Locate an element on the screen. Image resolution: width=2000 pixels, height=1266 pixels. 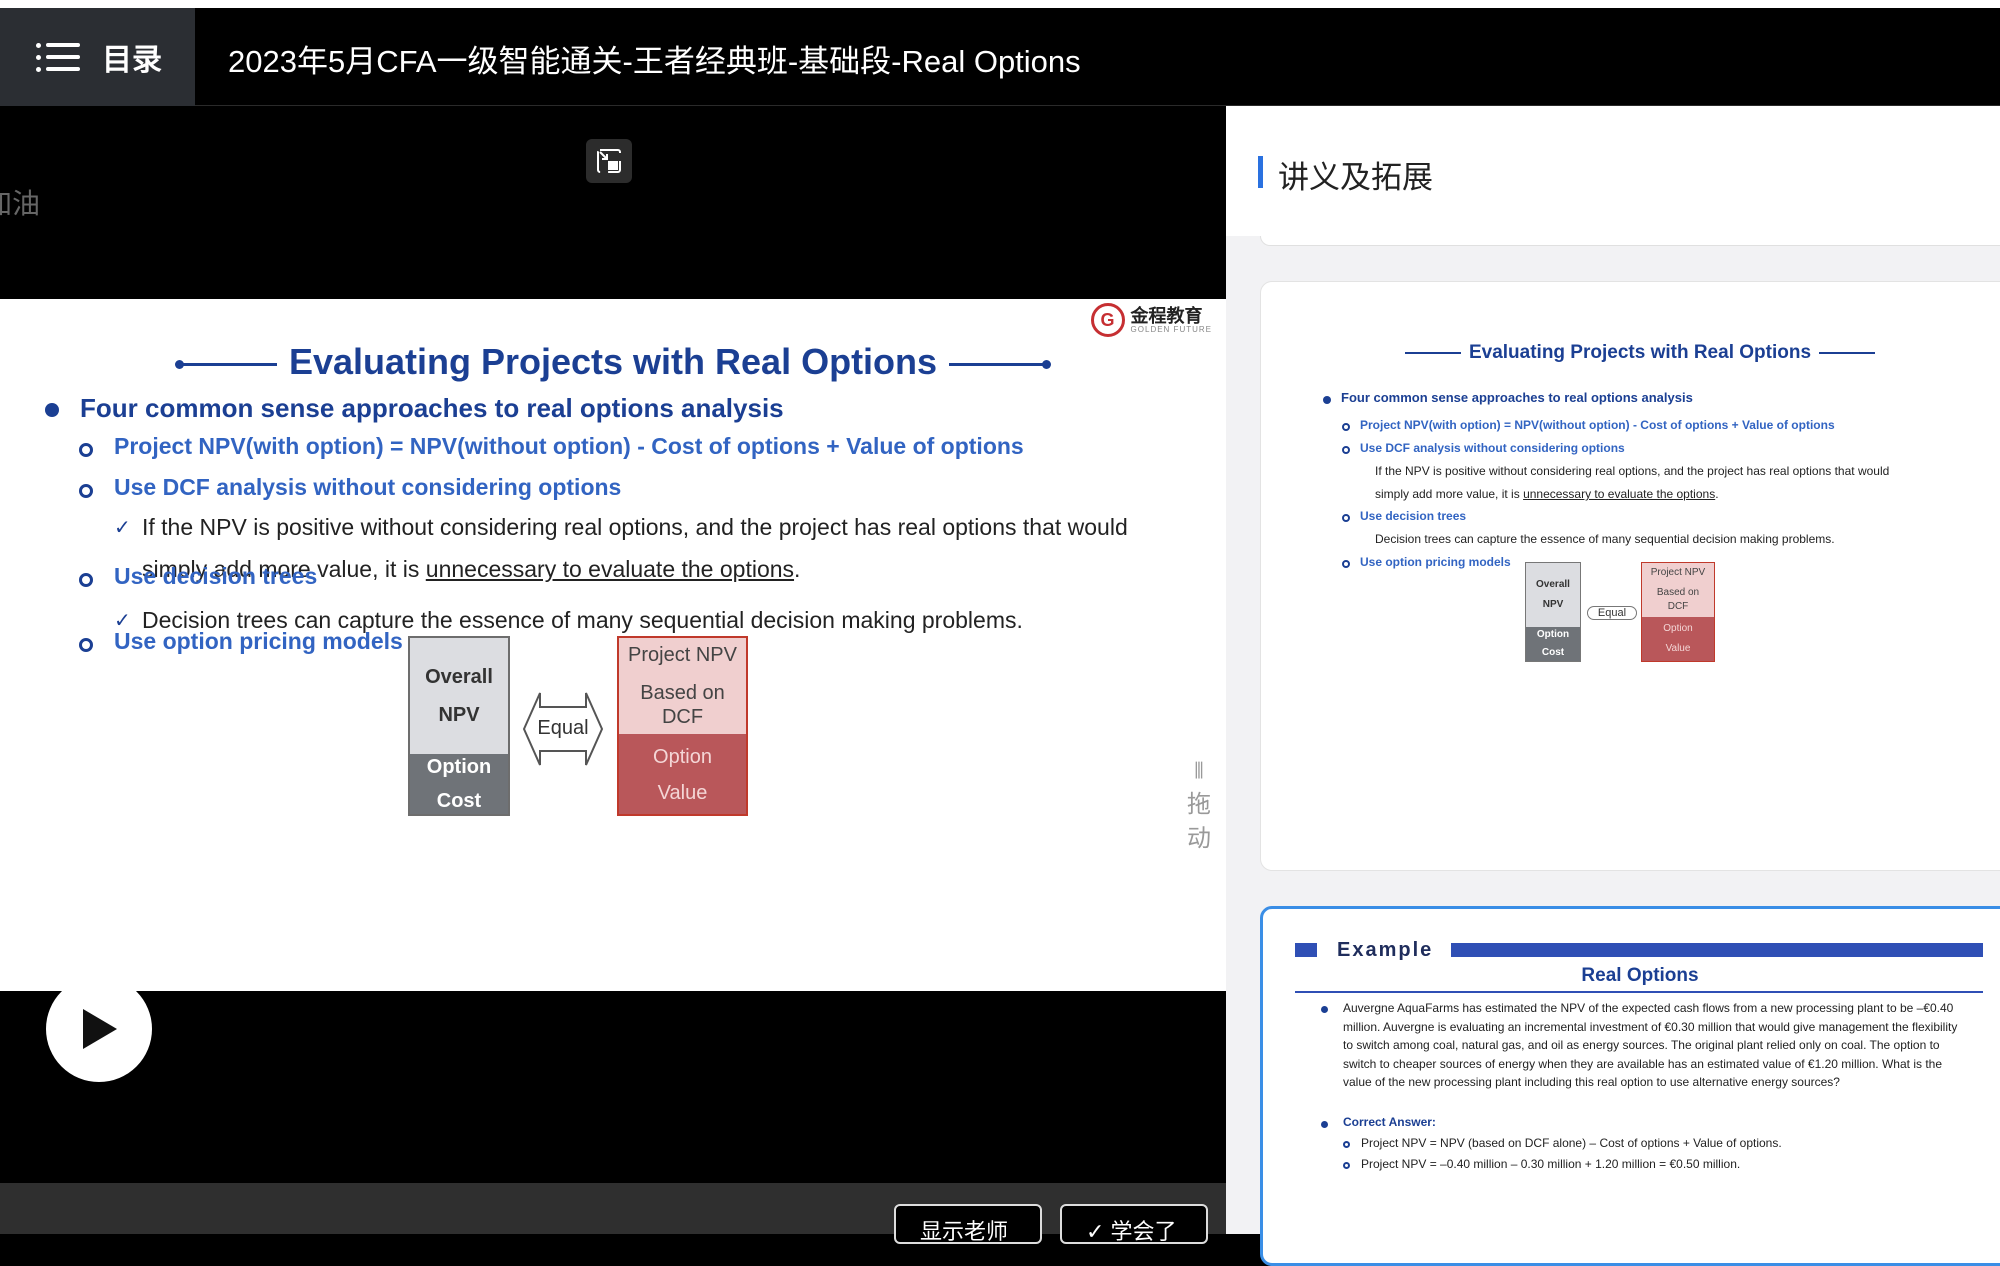
answer-label: Correct Answer: is located at coordinates (1389, 1122).